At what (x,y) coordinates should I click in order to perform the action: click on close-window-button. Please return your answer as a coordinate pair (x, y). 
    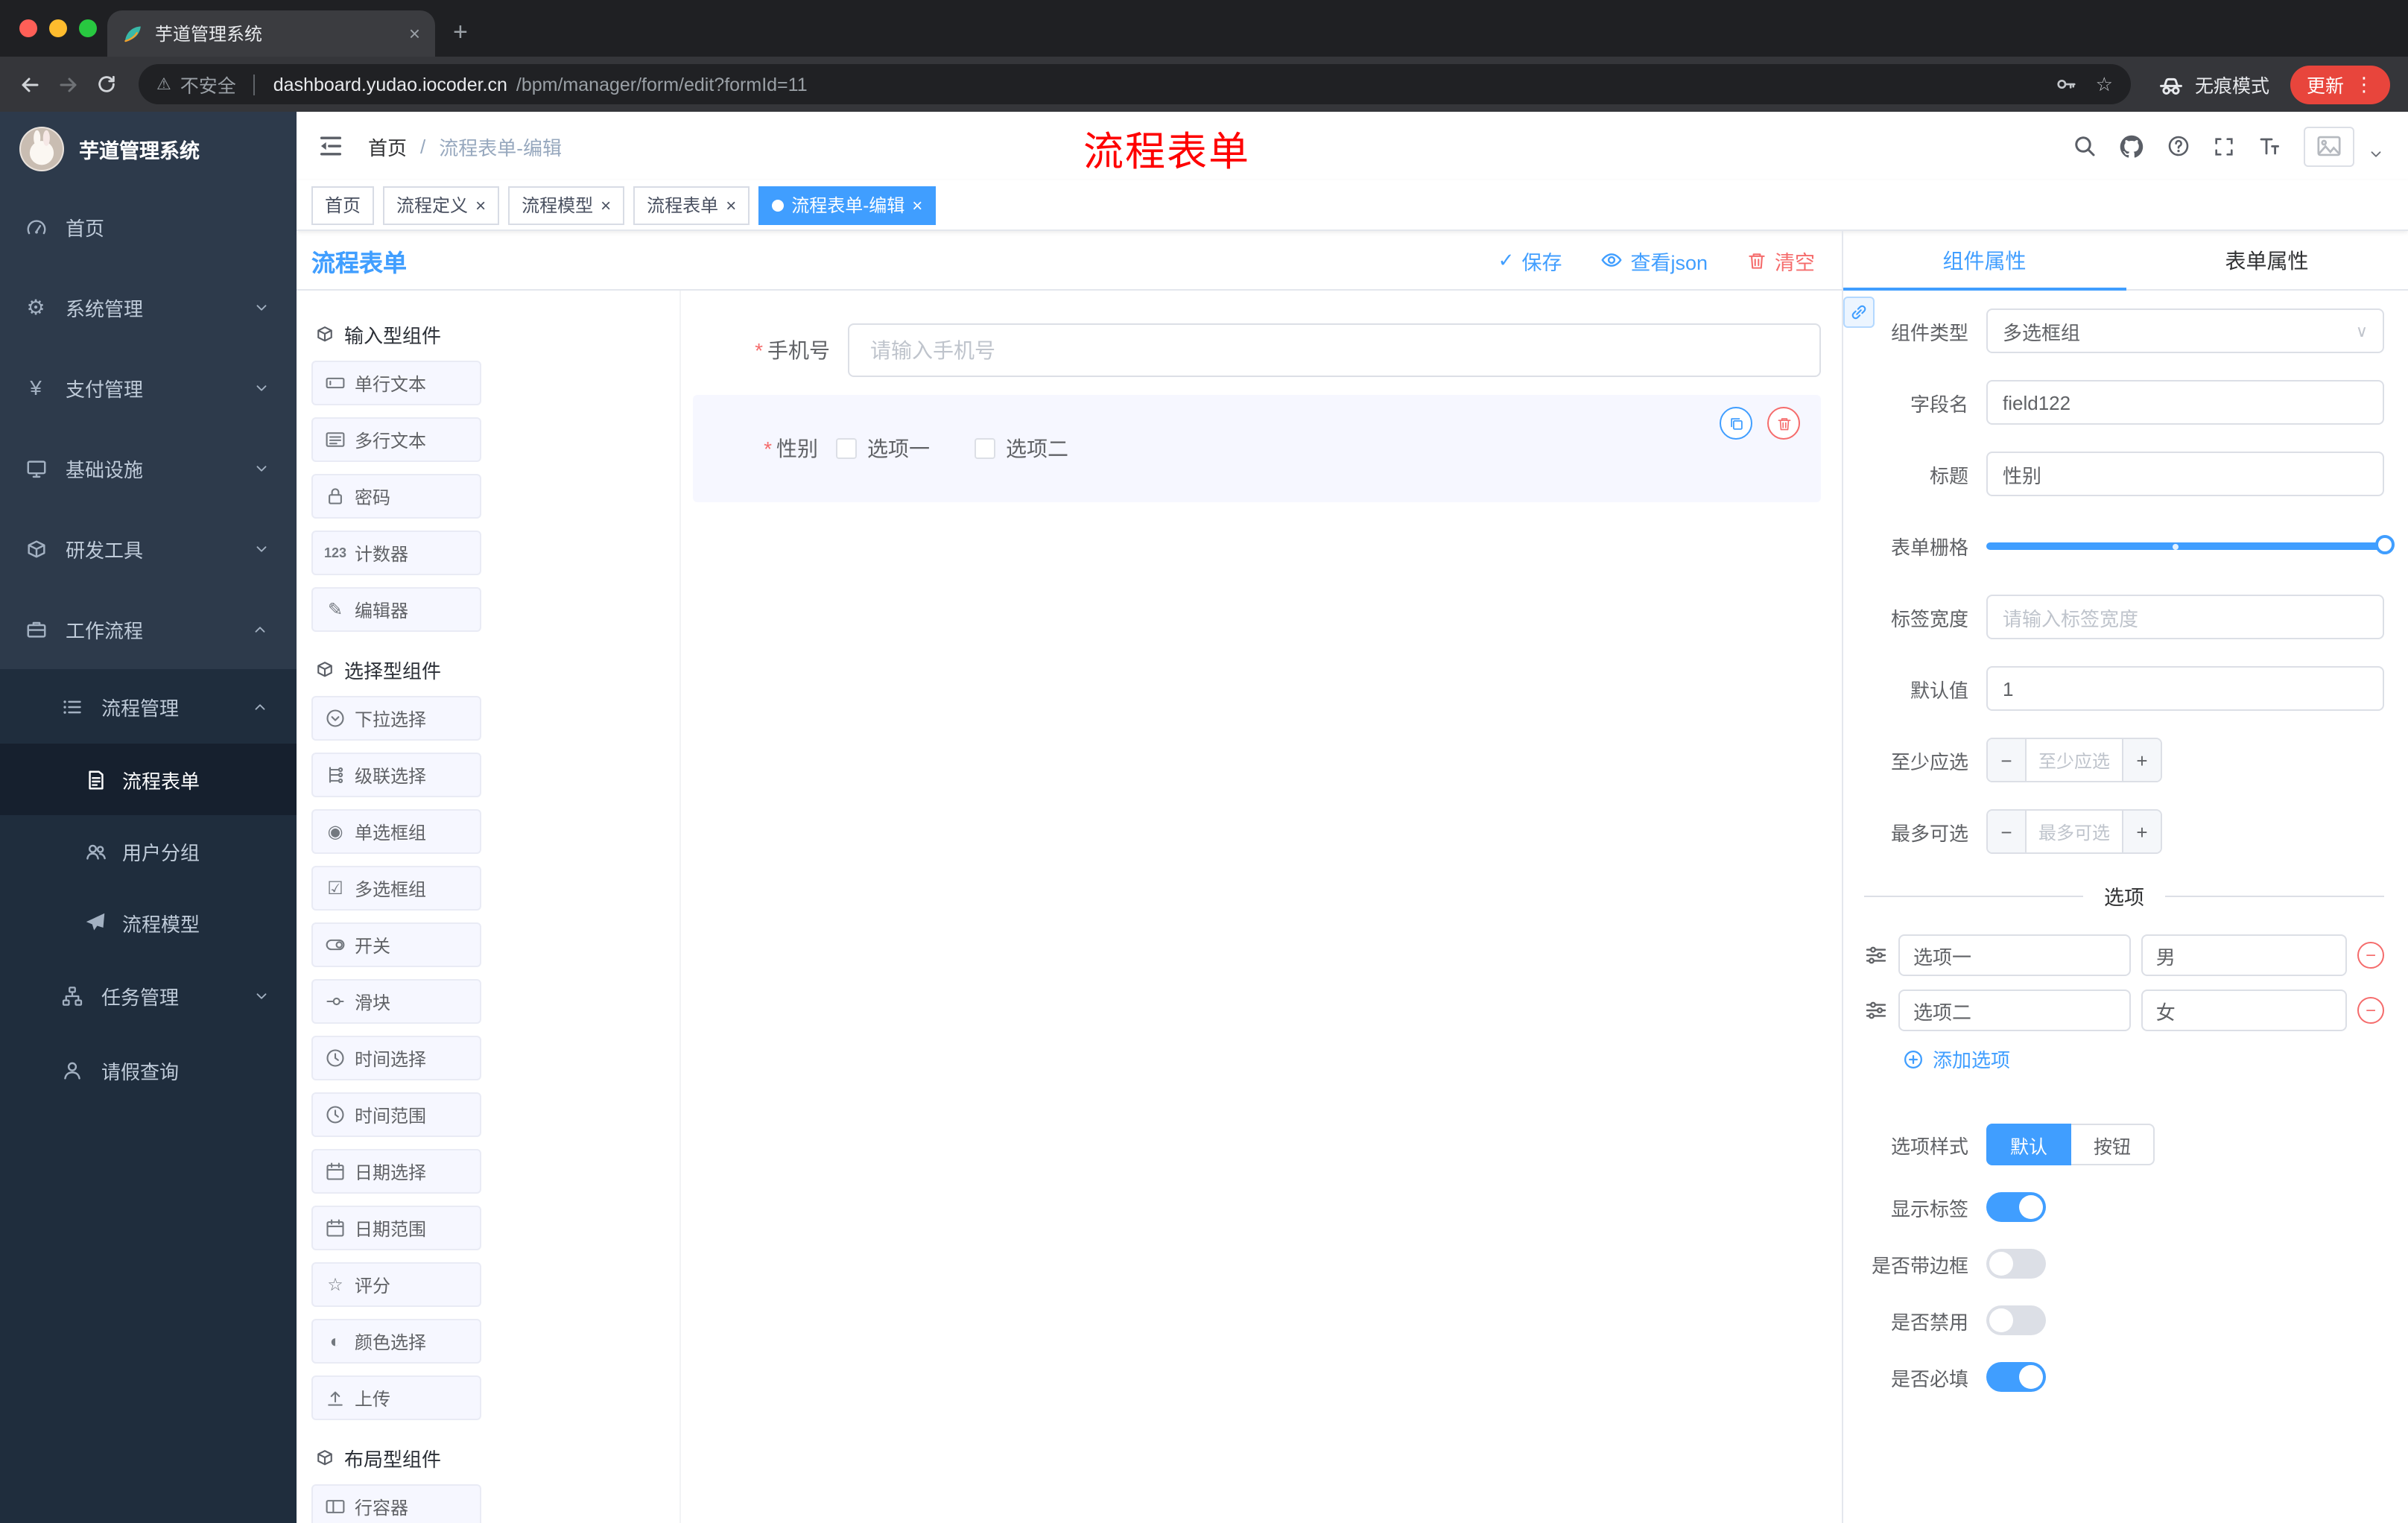
    Looking at the image, I should click on (28, 28).